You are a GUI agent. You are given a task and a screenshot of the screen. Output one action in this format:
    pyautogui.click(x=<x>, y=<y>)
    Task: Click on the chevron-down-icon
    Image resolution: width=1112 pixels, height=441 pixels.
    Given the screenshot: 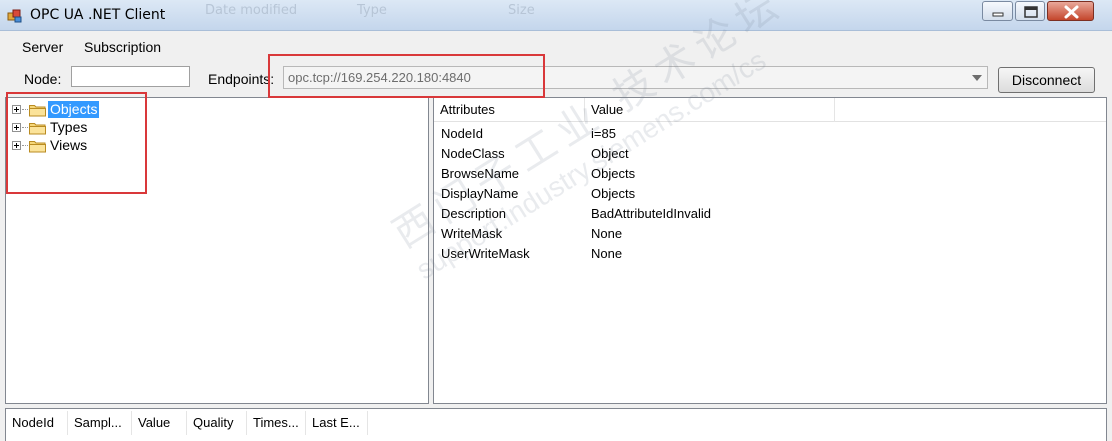 What is the action you would take?
    pyautogui.click(x=977, y=78)
    